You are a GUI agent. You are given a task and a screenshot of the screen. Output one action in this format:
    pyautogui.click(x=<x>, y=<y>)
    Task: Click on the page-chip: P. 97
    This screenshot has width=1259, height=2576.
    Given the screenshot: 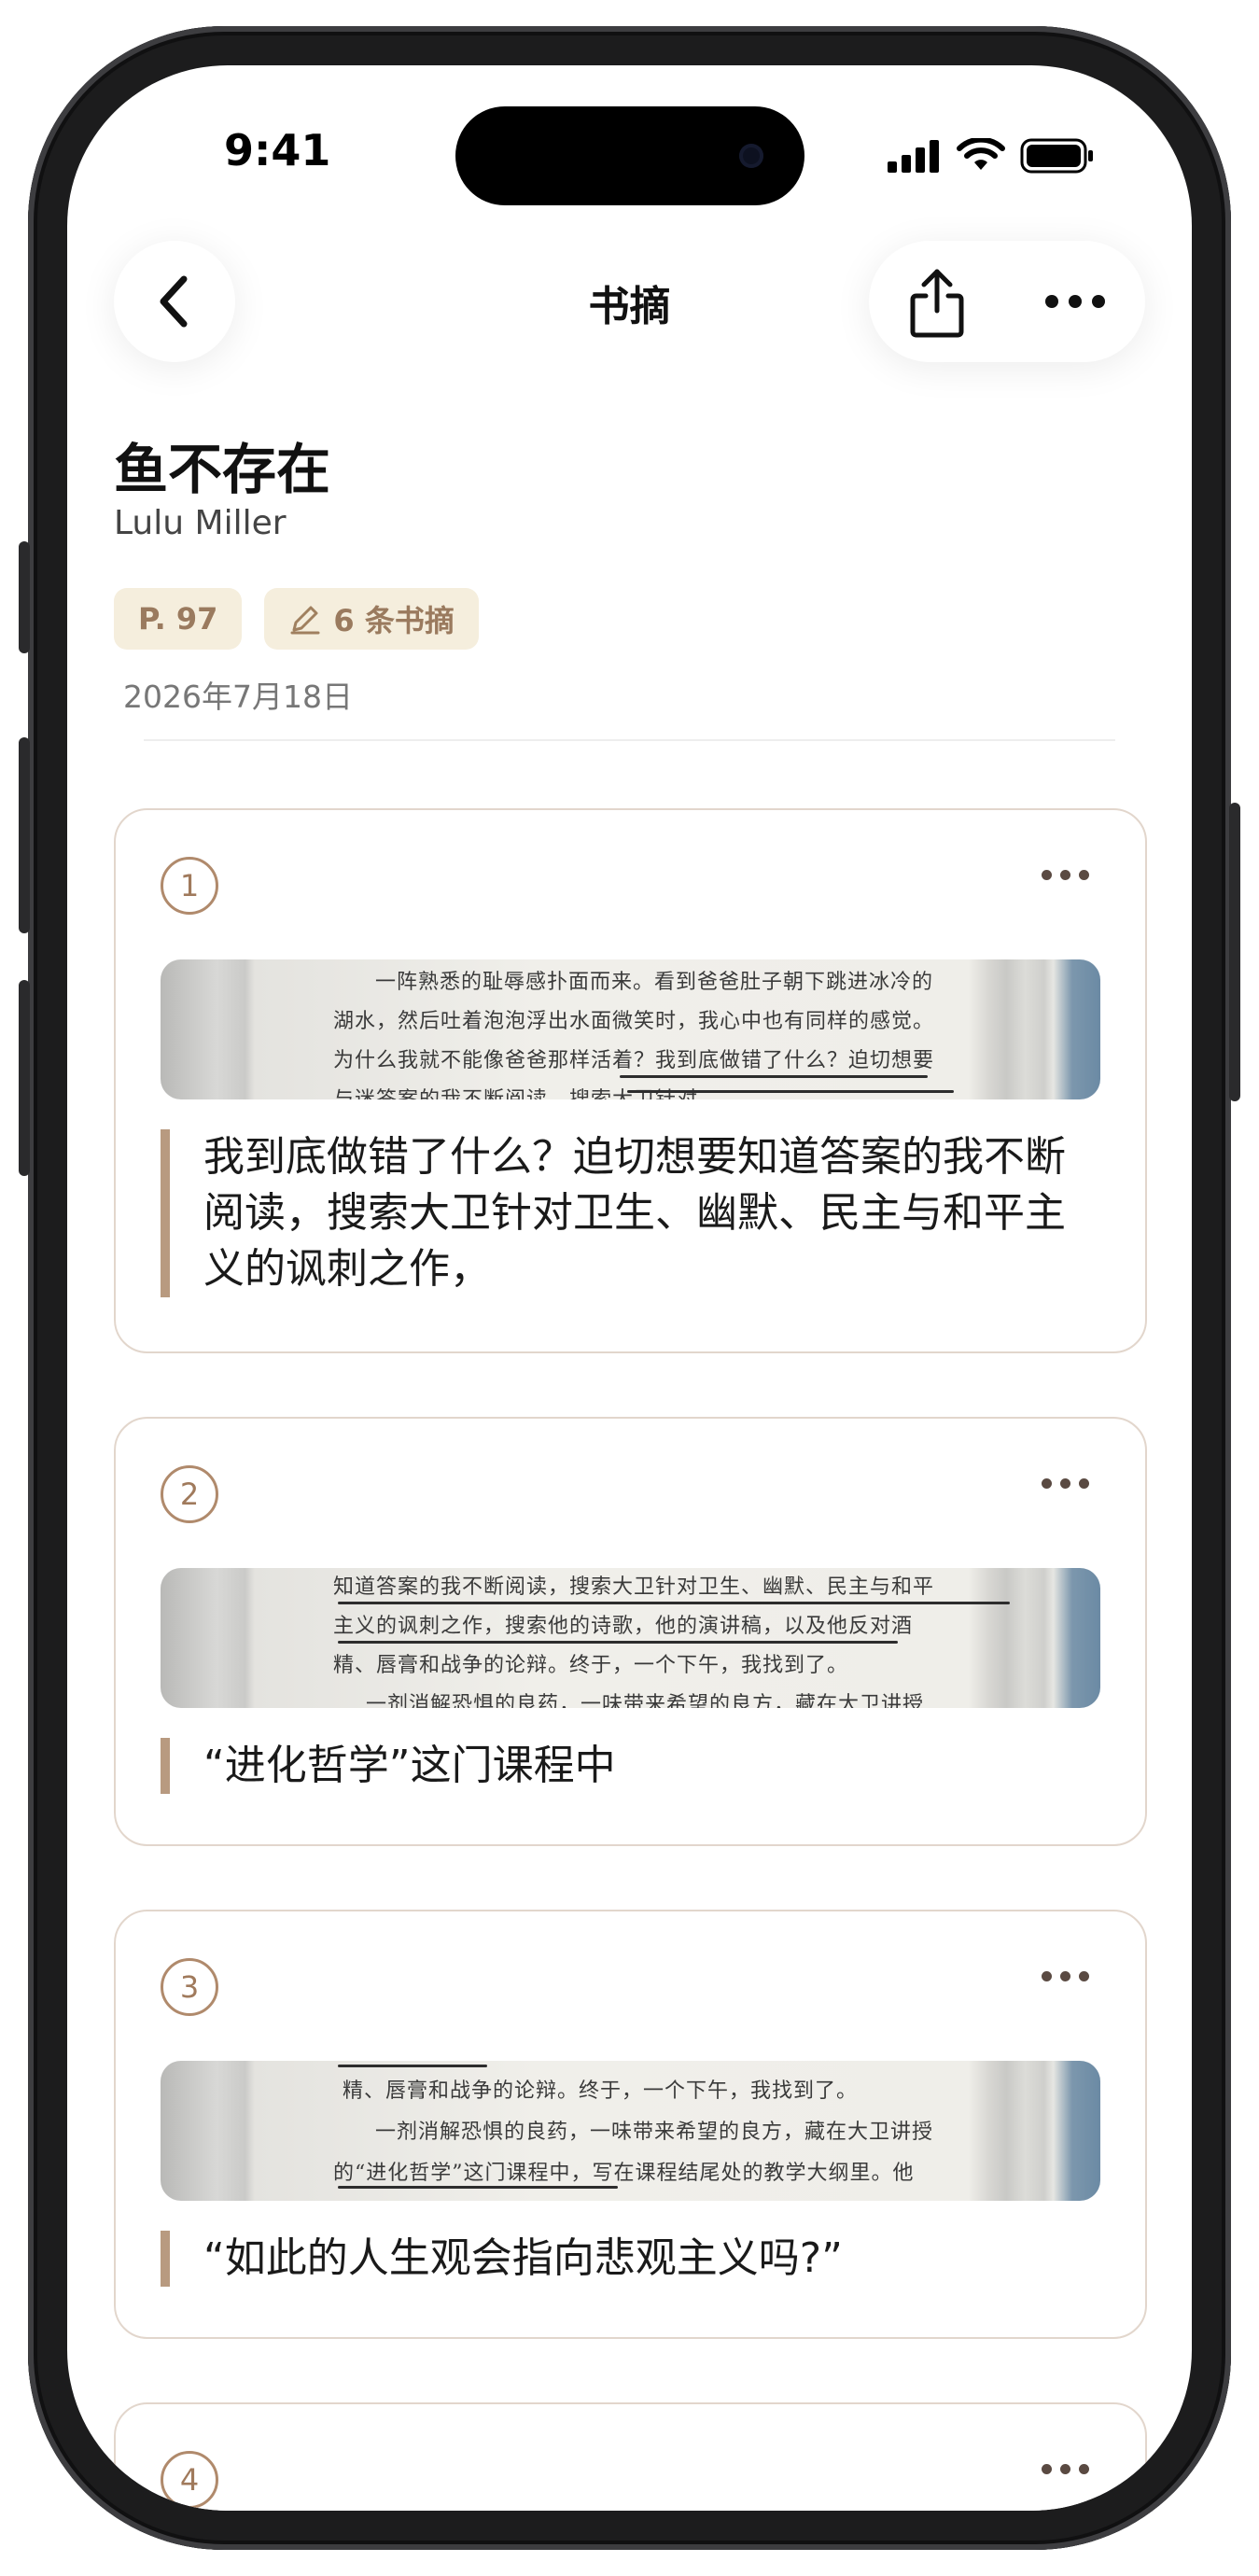 What is the action you would take?
    pyautogui.click(x=178, y=619)
    